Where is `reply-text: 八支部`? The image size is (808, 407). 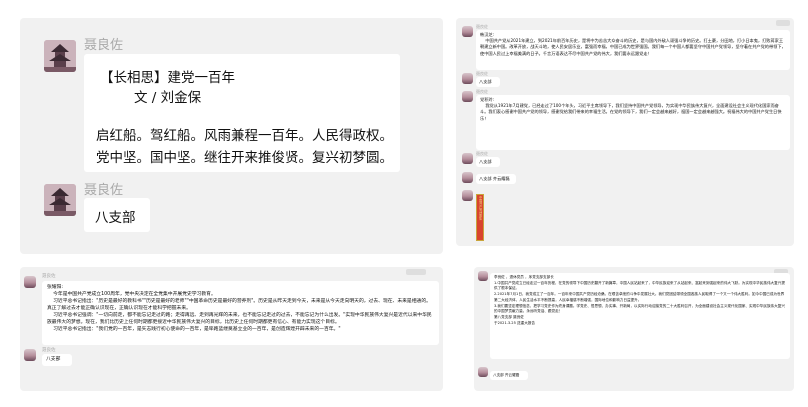
reply-text: 八支部 is located at coordinates (115, 218).